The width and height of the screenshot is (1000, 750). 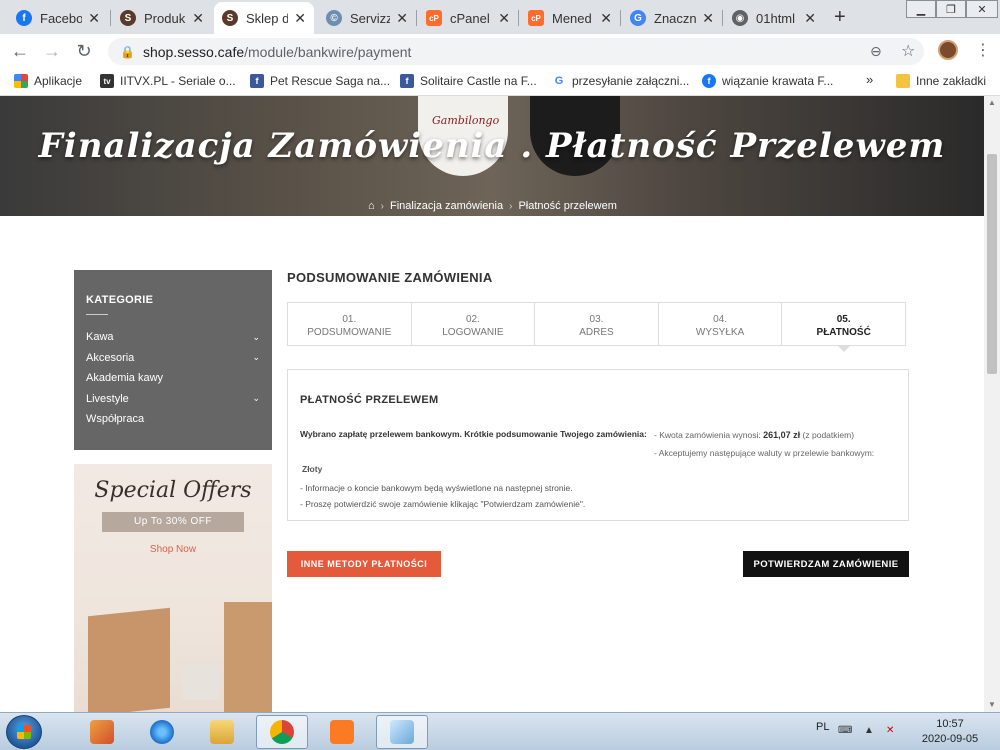 I want to click on reload-icon: ↻, so click(x=84, y=51).